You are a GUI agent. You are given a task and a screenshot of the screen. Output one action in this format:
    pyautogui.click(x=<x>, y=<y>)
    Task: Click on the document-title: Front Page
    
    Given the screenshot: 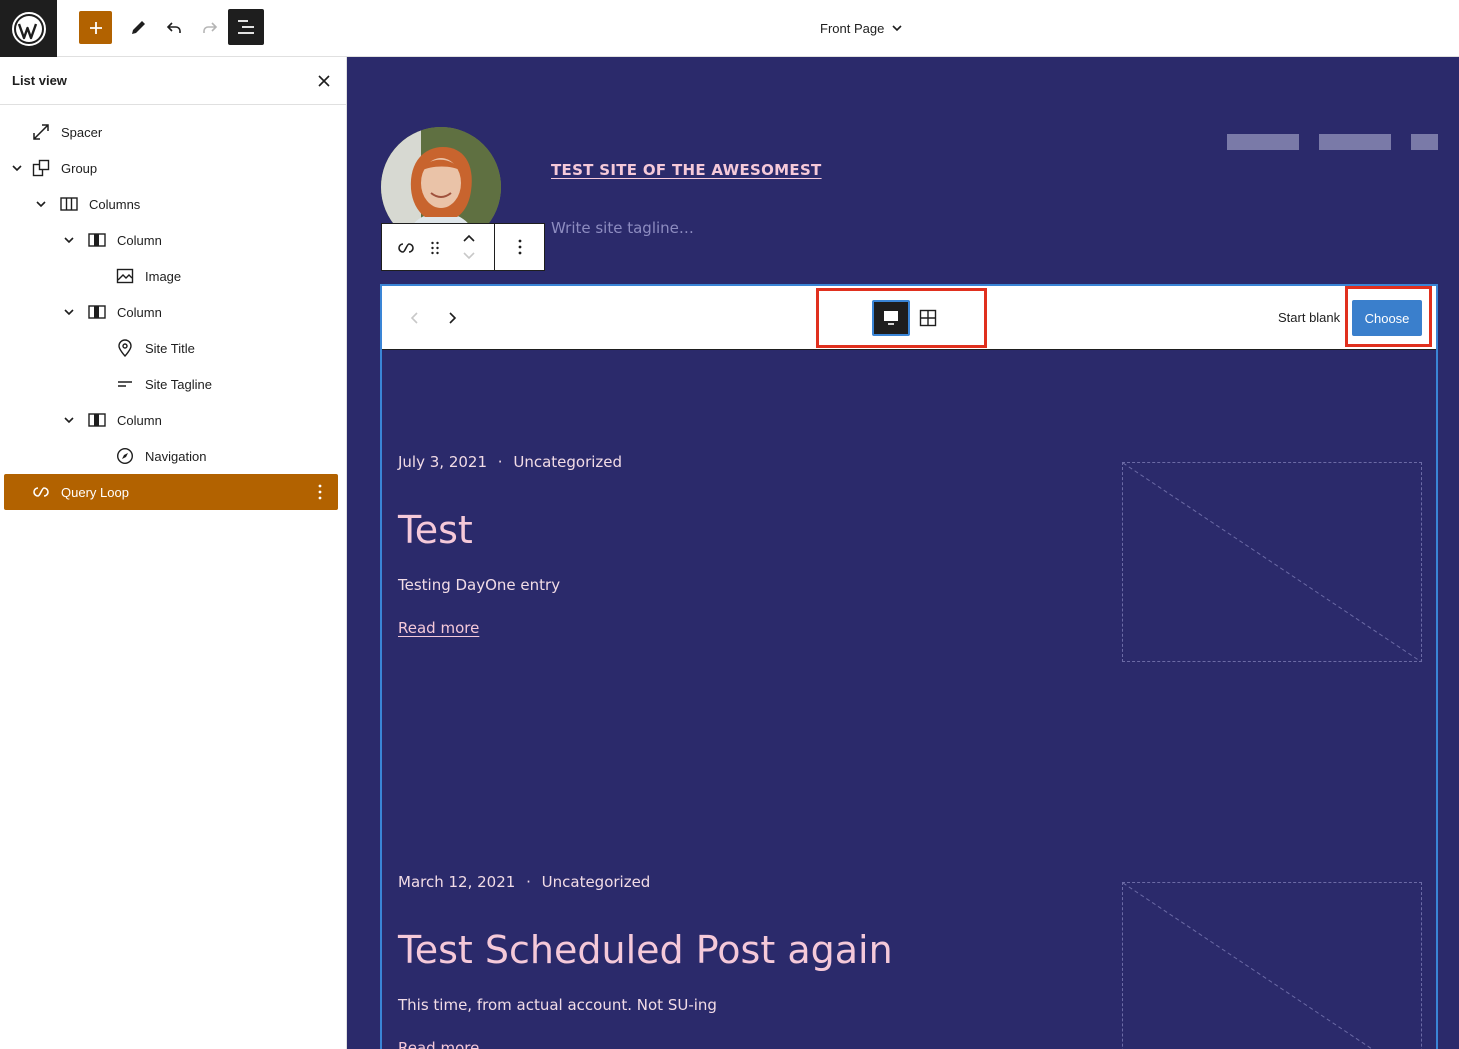 What is the action you would take?
    pyautogui.click(x=852, y=28)
    